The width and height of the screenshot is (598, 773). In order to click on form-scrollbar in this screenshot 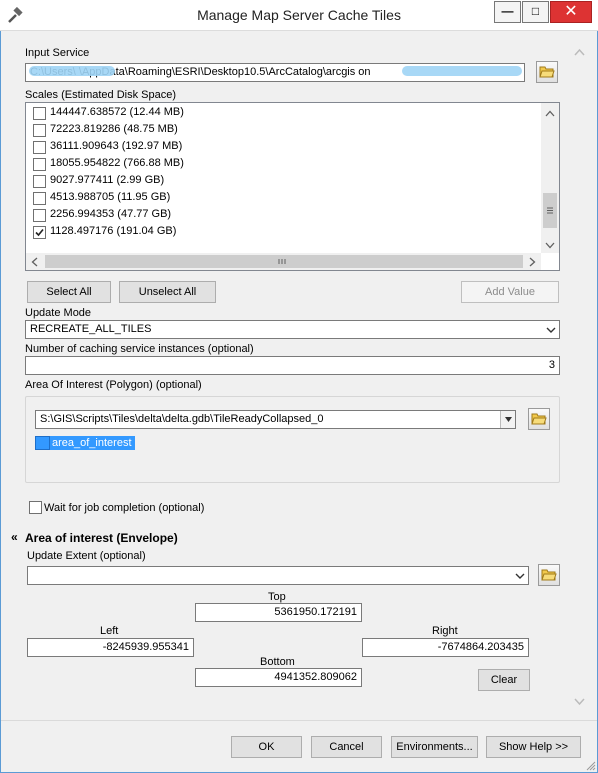, I will do `click(579, 380)`.